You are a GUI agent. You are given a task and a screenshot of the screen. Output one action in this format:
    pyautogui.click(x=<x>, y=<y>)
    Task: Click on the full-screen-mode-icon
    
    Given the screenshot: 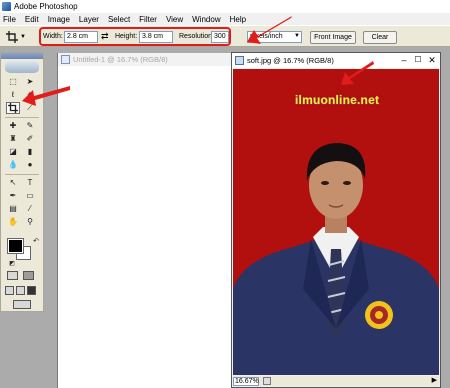 What is the action you would take?
    pyautogui.click(x=31, y=290)
    